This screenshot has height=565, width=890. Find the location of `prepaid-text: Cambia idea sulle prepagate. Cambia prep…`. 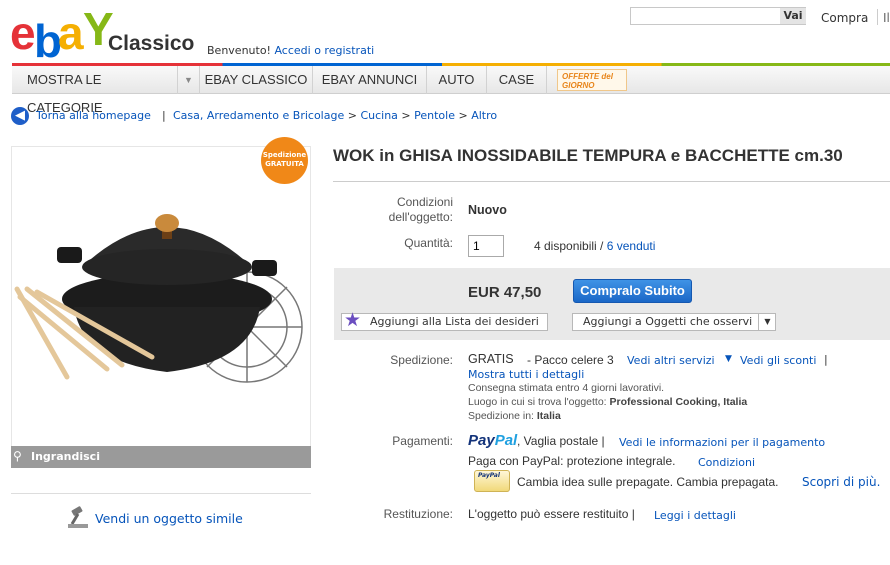

prepaid-text: Cambia idea sulle prepagate. Cambia prep… is located at coordinates (648, 482).